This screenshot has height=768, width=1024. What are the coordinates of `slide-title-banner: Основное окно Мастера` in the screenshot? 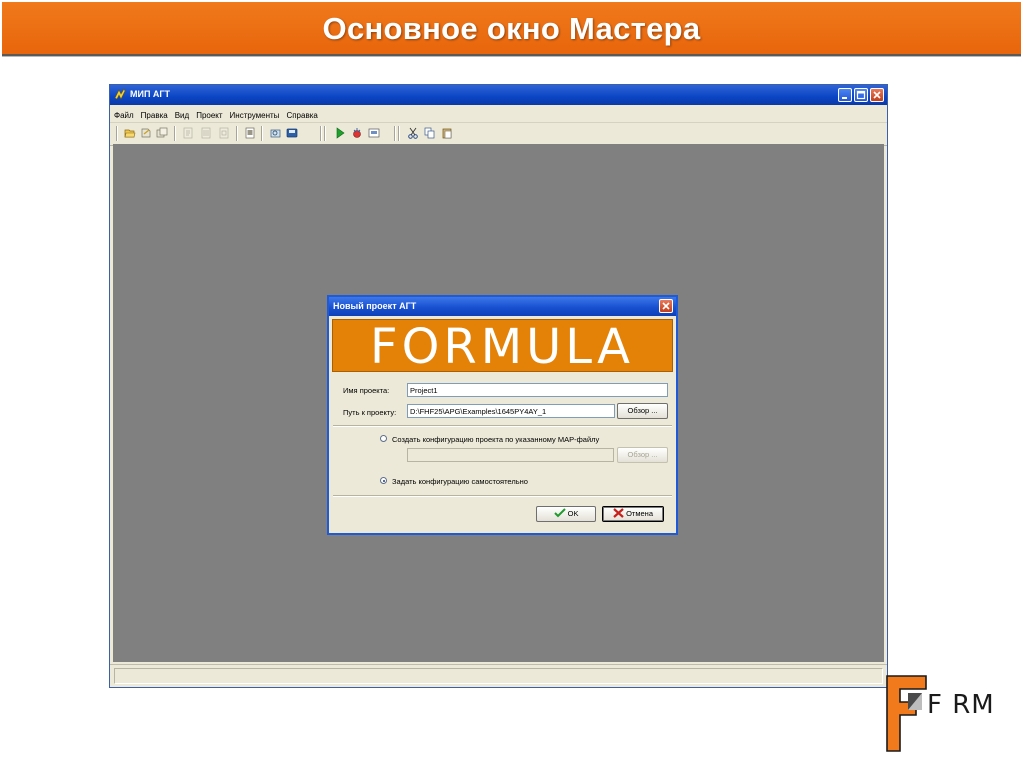 It's located at (511, 29).